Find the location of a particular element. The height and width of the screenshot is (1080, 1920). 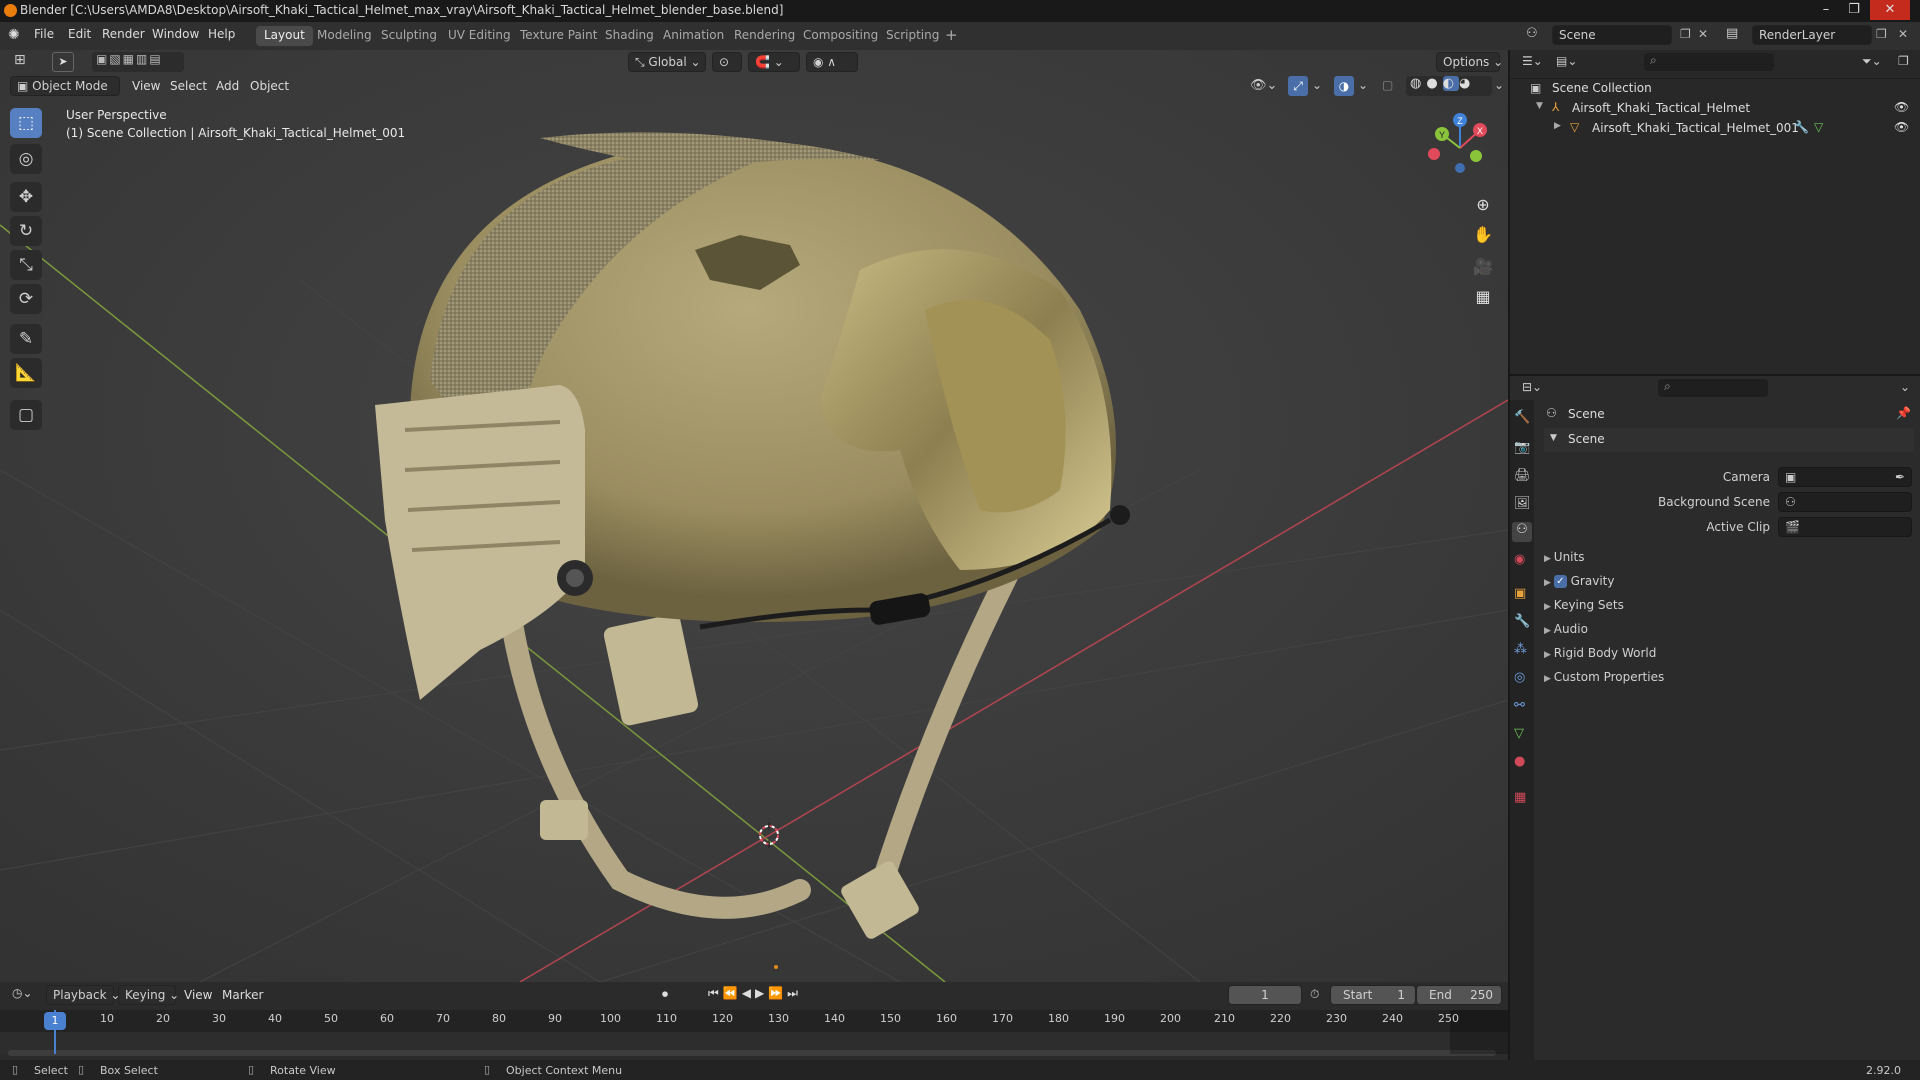

tab-uv-editing: UV Editing is located at coordinates (479, 36).